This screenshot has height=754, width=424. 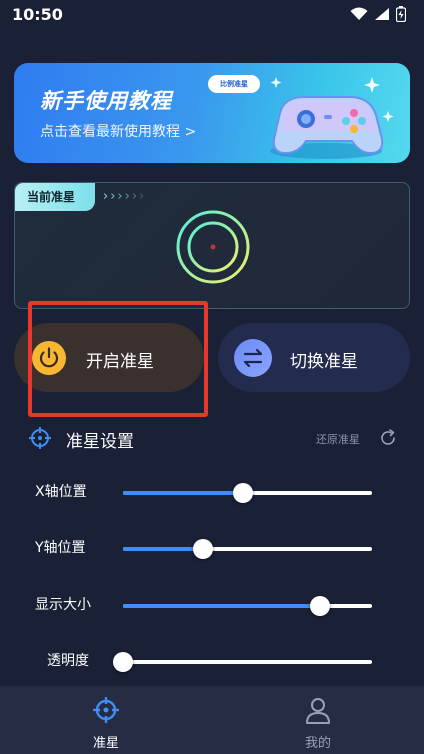 What do you see at coordinates (63, 605) in the screenshot?
I see `display-size-label: 显示大小` at bounding box center [63, 605].